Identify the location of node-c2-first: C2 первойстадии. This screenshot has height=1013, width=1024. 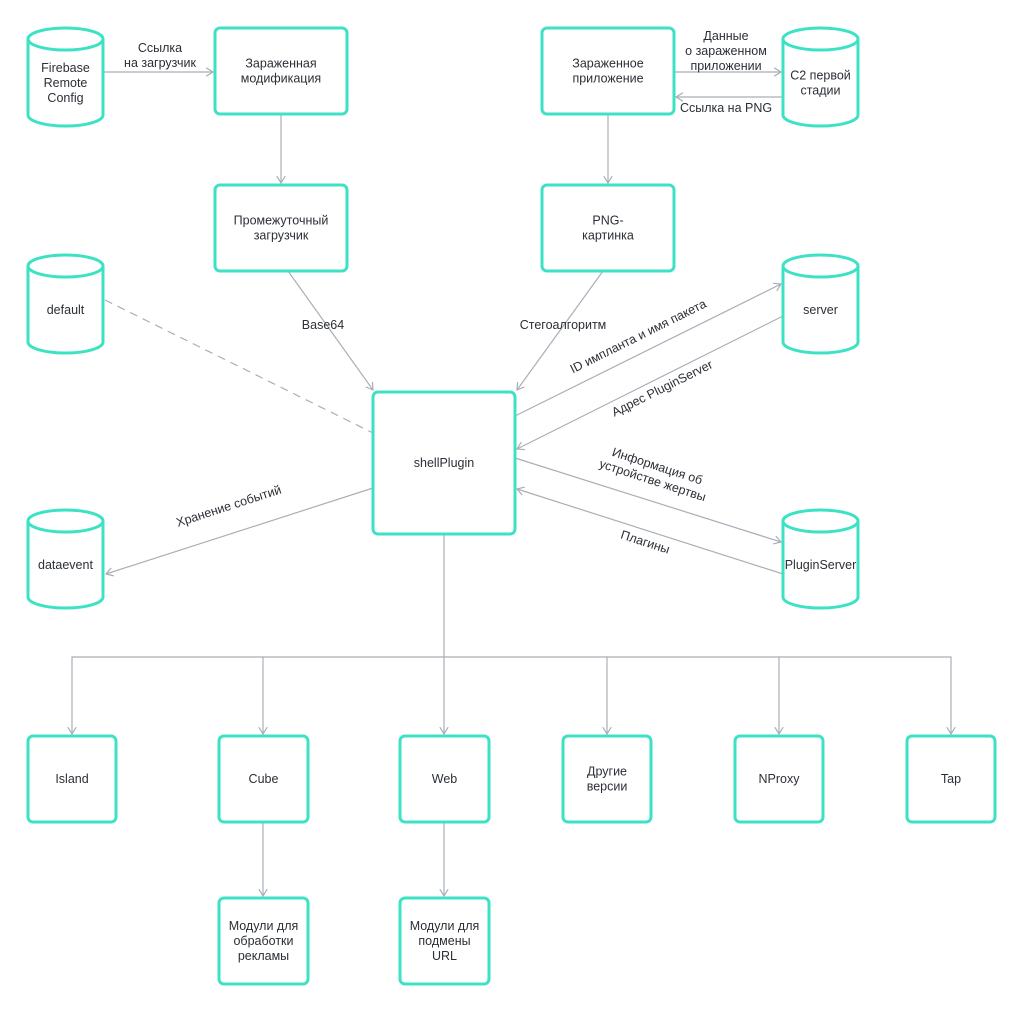
(820, 77).